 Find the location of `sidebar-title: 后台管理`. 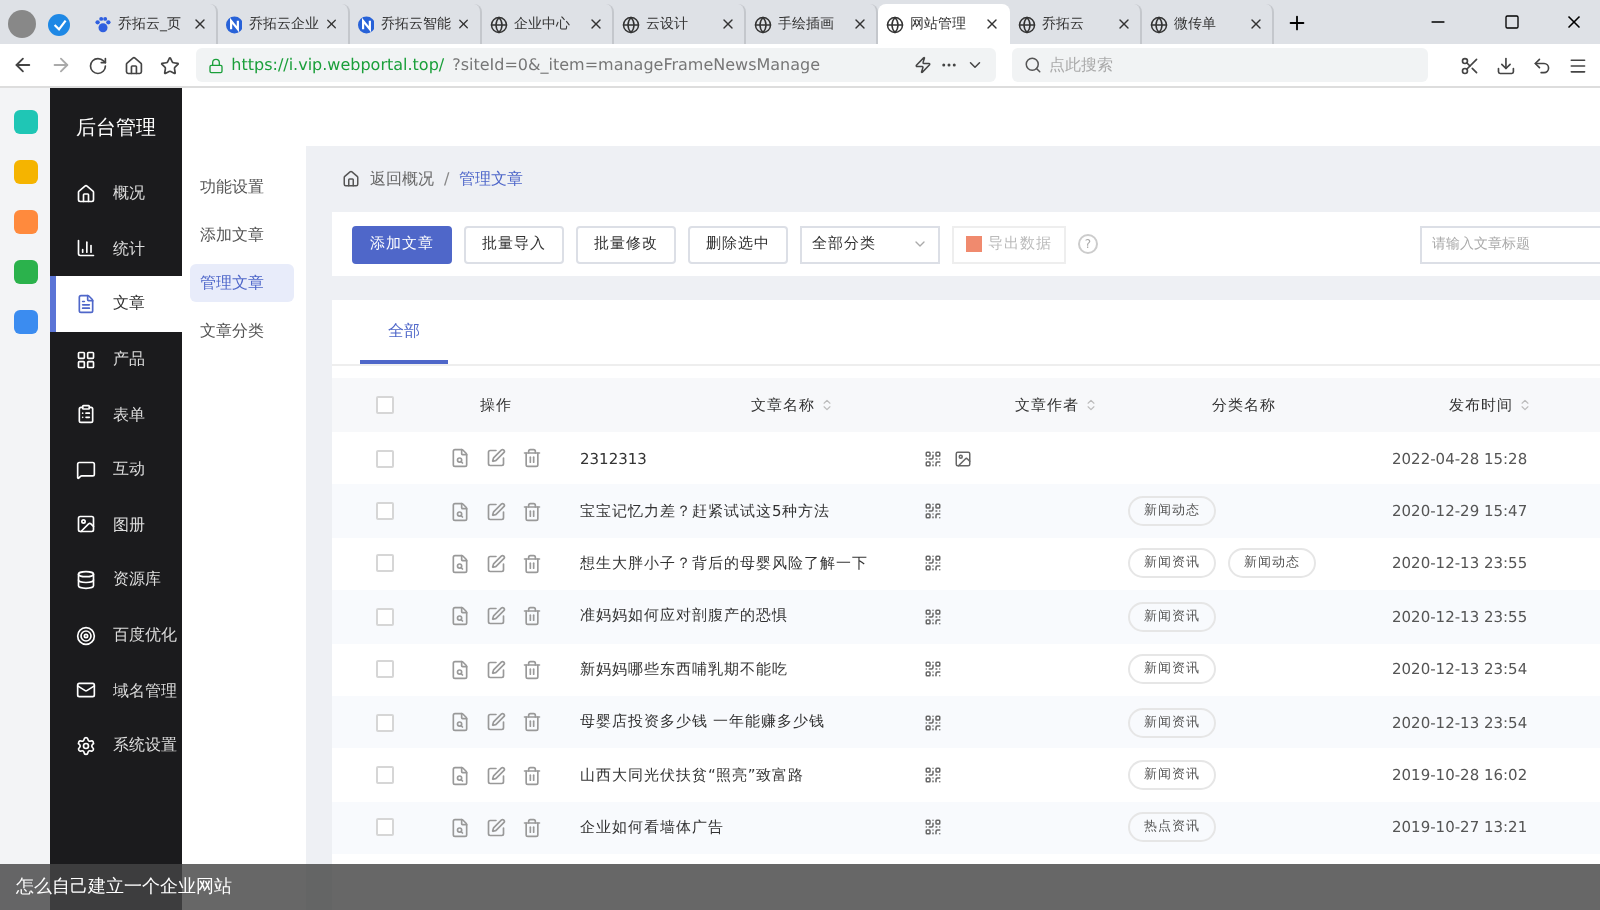

sidebar-title: 后台管理 is located at coordinates (116, 129).